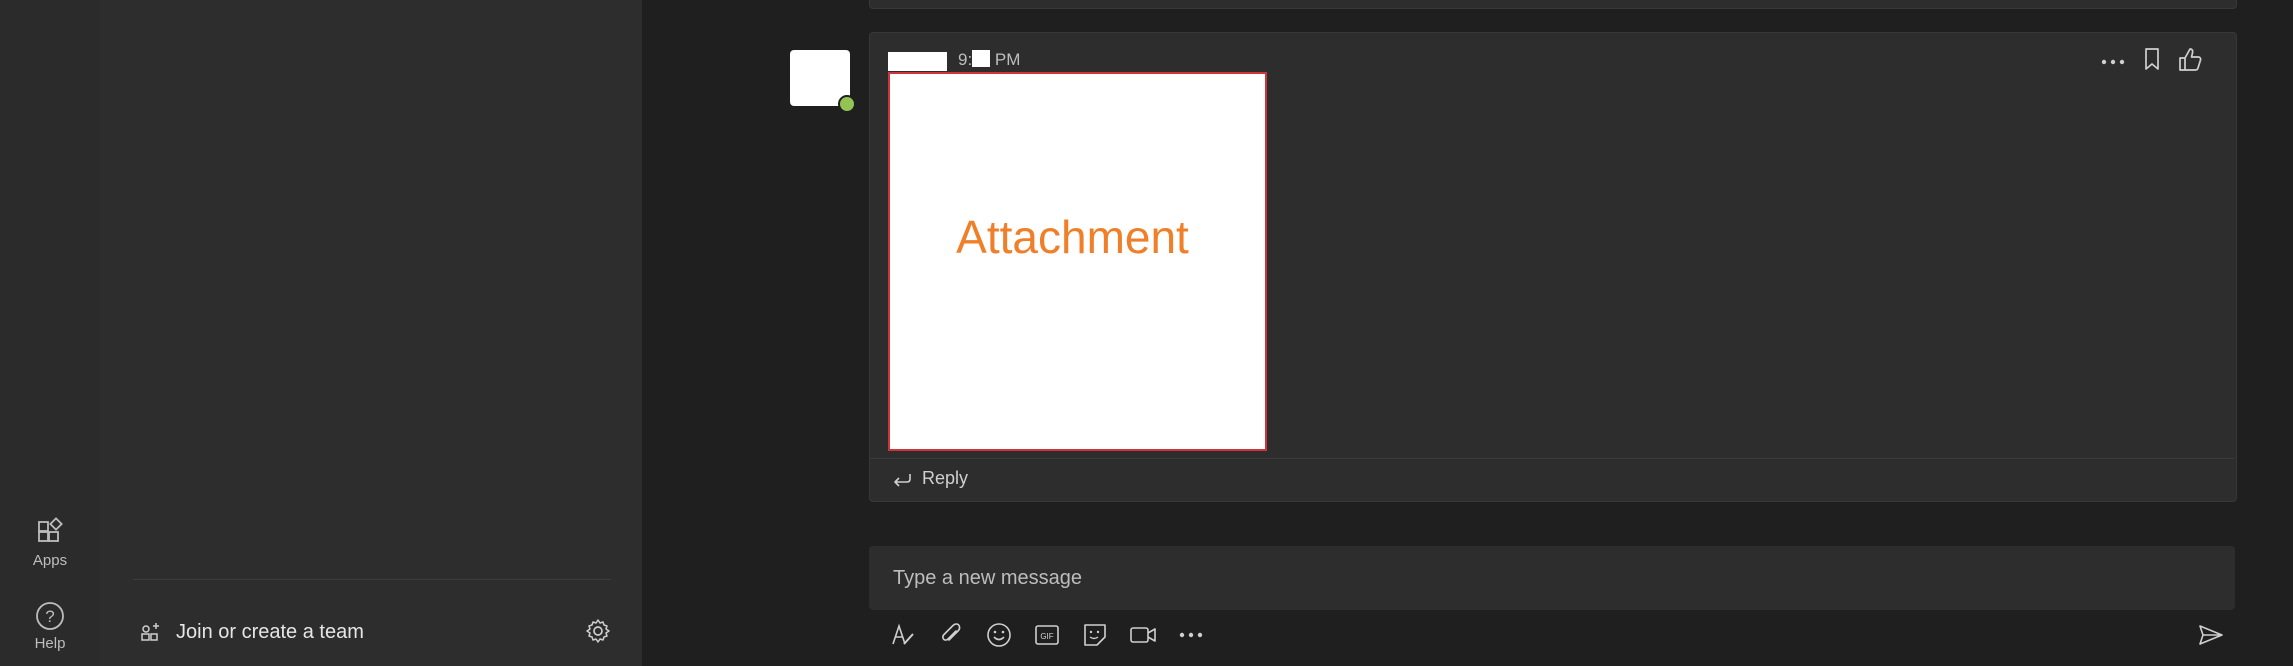 This screenshot has width=2293, height=666. What do you see at coordinates (2211, 635) in the screenshot?
I see `send-icon` at bounding box center [2211, 635].